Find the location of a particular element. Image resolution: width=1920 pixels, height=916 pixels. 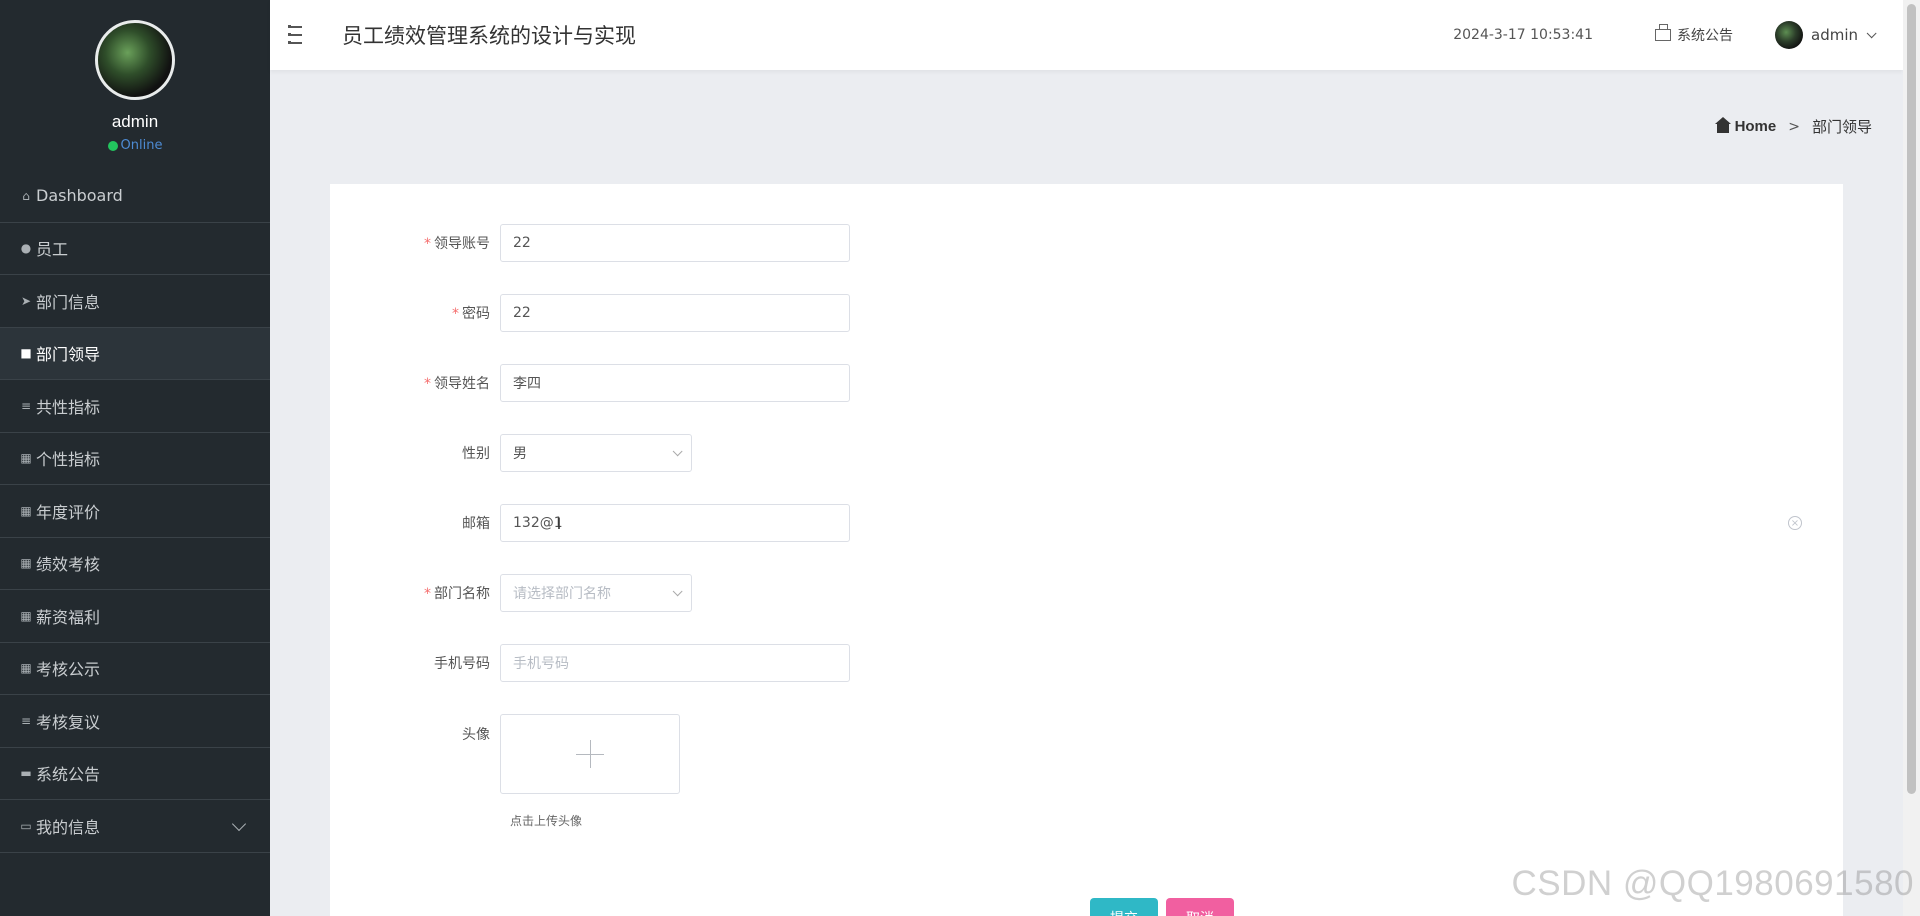

sidebar-item-personal-indicators: ▦ 个性指标 is located at coordinates (135, 459).